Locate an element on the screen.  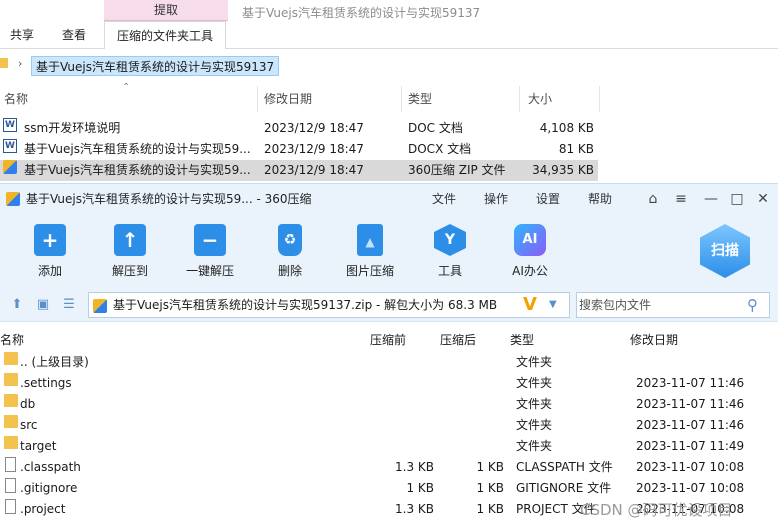
zip-column-header: 名称 压缩前 压缩后 类型 修改日期 is located at coordinates (389, 340).